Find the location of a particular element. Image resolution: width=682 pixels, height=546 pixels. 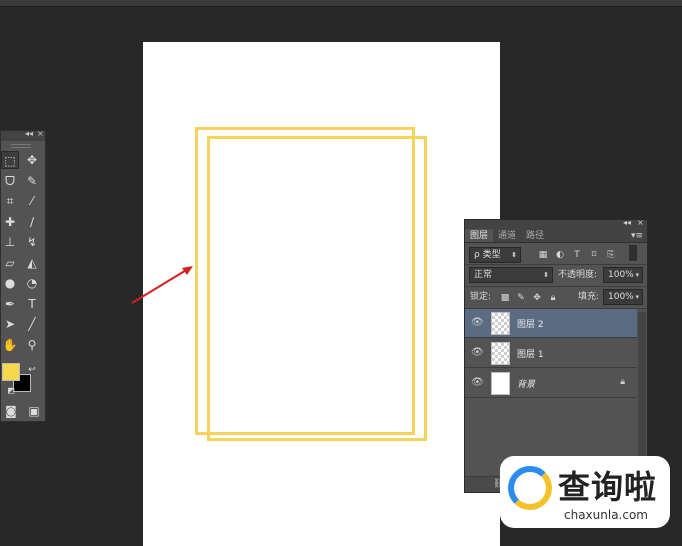

tools-panel-header: ◂◂ × is located at coordinates (23, 135).